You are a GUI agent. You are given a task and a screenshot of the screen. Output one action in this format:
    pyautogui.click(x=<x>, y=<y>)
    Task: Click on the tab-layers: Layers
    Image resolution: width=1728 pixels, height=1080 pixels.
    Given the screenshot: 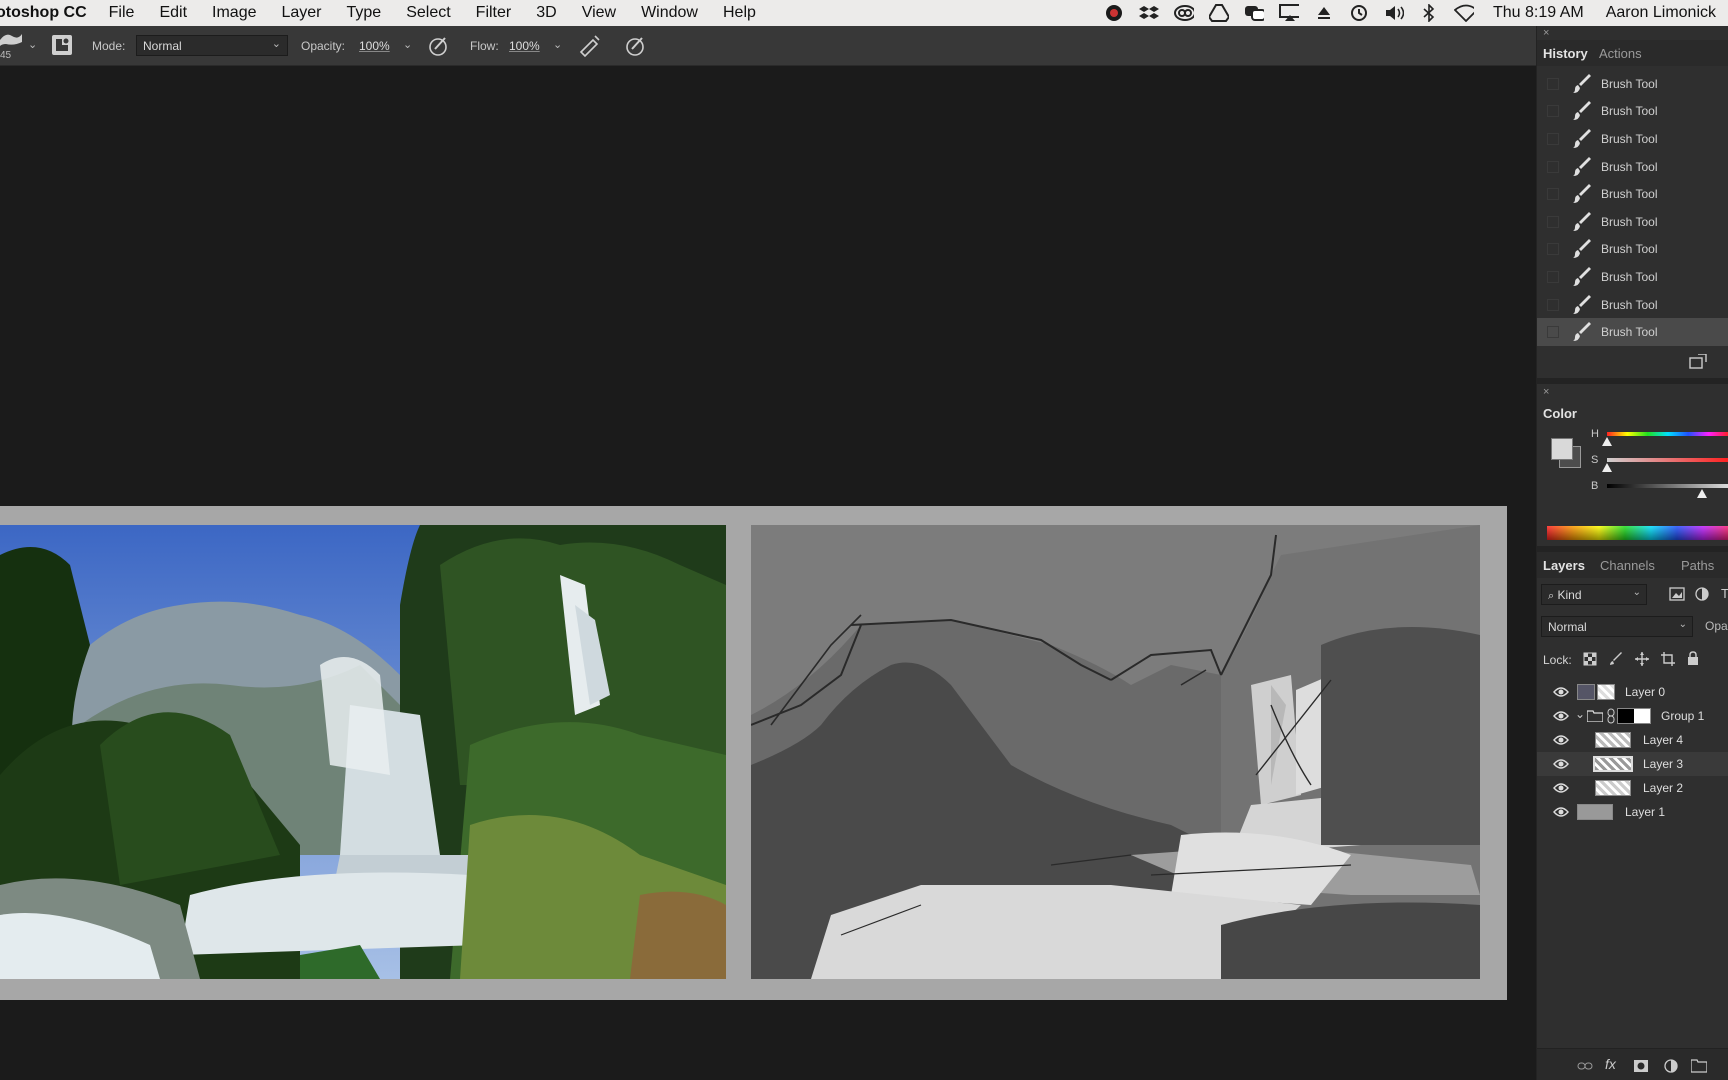 What is the action you would take?
    pyautogui.click(x=1564, y=565)
    